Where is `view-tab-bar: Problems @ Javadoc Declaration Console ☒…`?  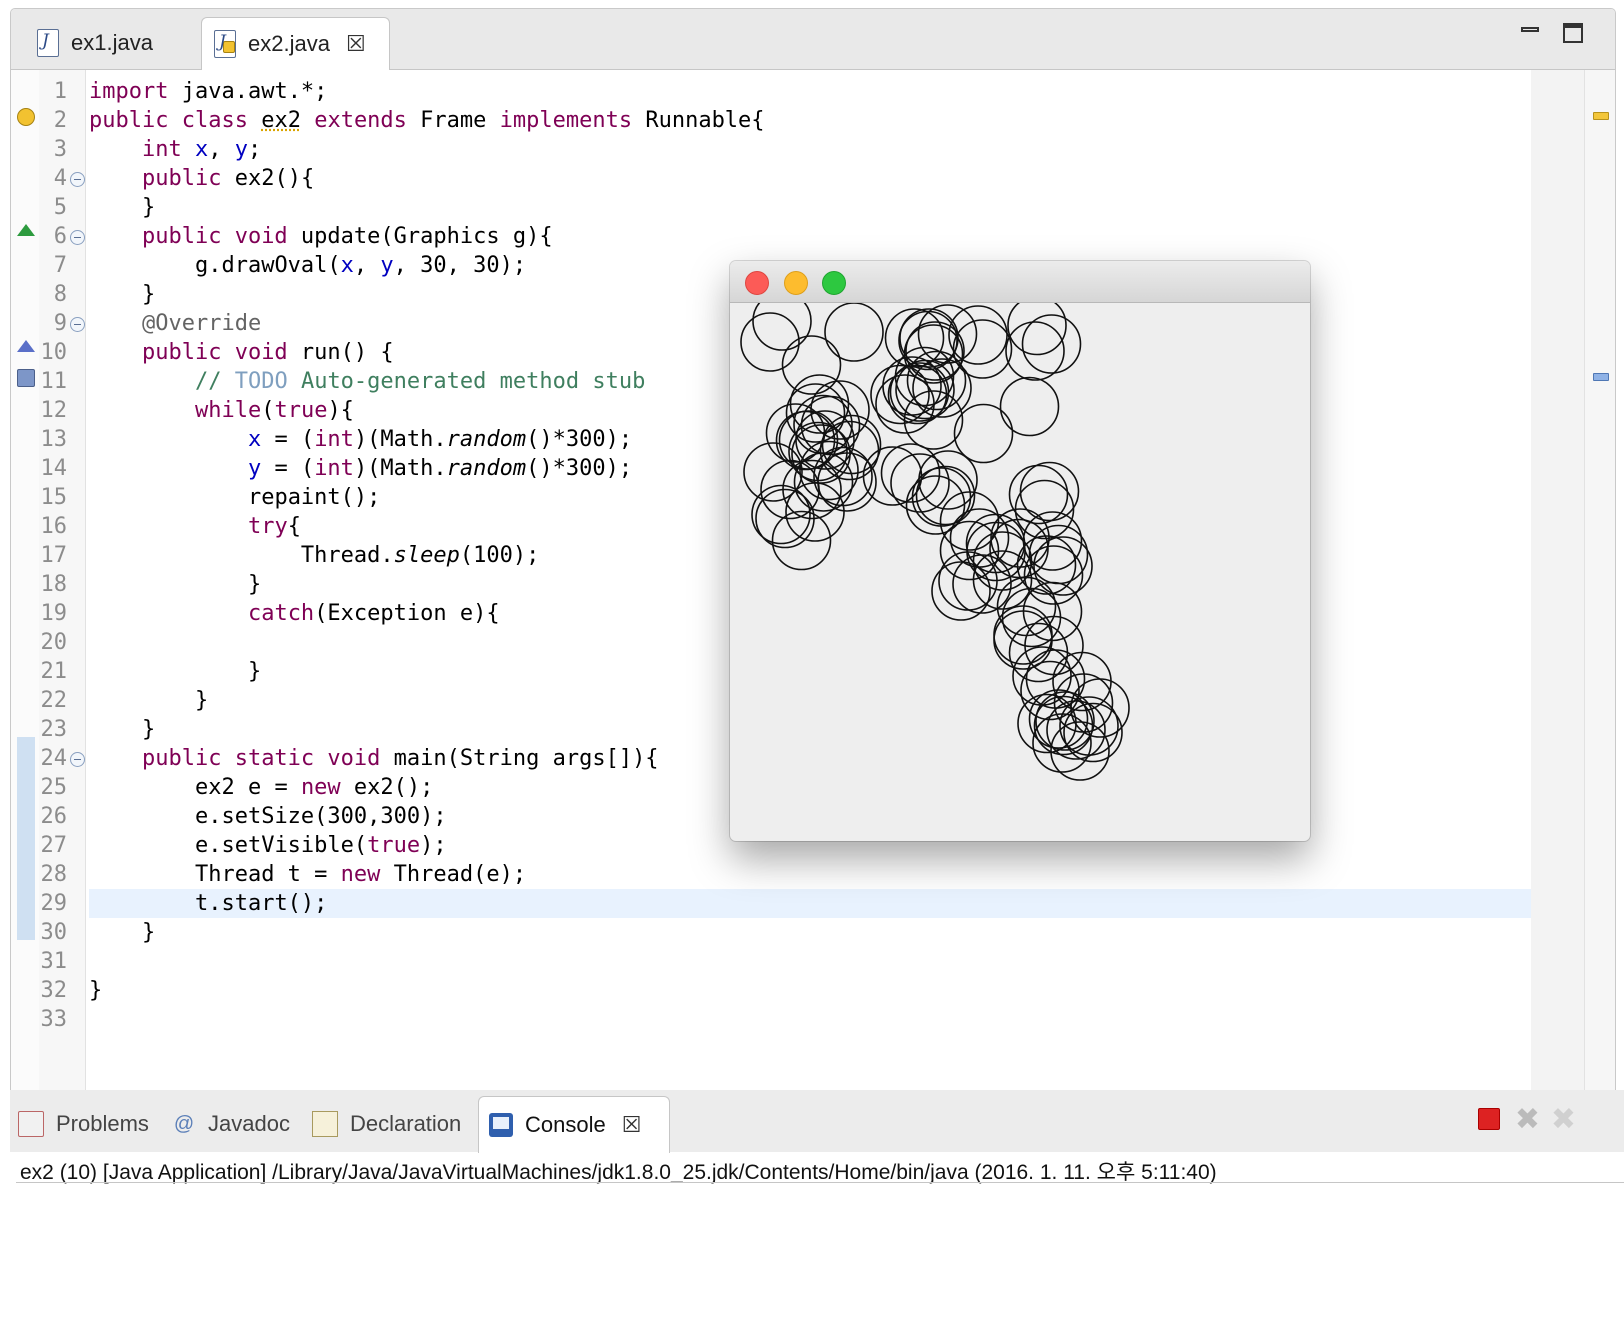 view-tab-bar: Problems @ Javadoc Declaration Console ☒… is located at coordinates (817, 1121).